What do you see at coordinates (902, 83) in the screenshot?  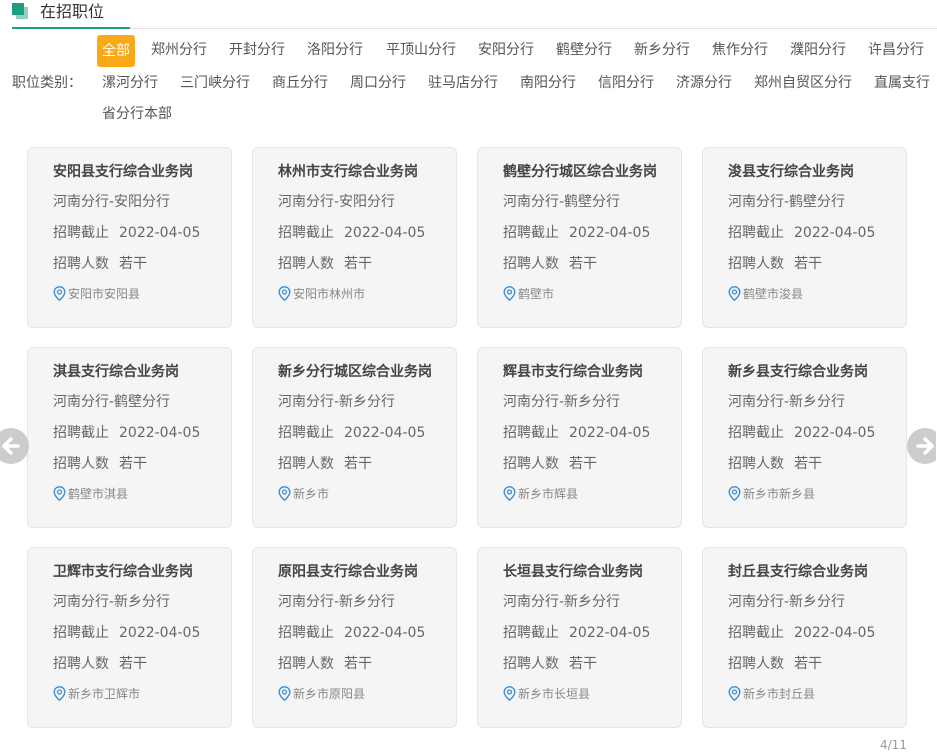 I see `filter-option: 直属支行` at bounding box center [902, 83].